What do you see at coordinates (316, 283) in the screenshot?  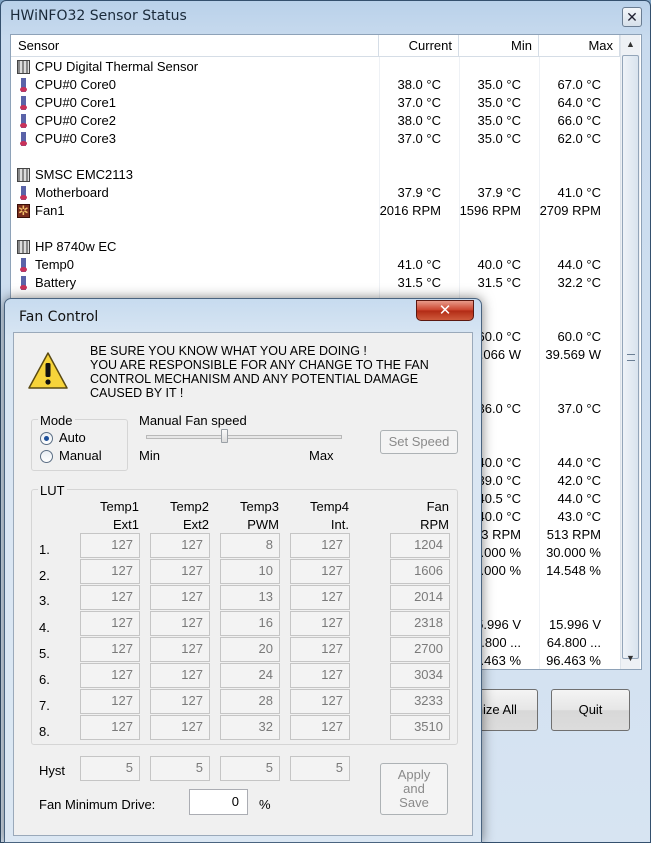 I see `sensor-row: Battery 31.5 °C 31.5 °C 32.2 °C` at bounding box center [316, 283].